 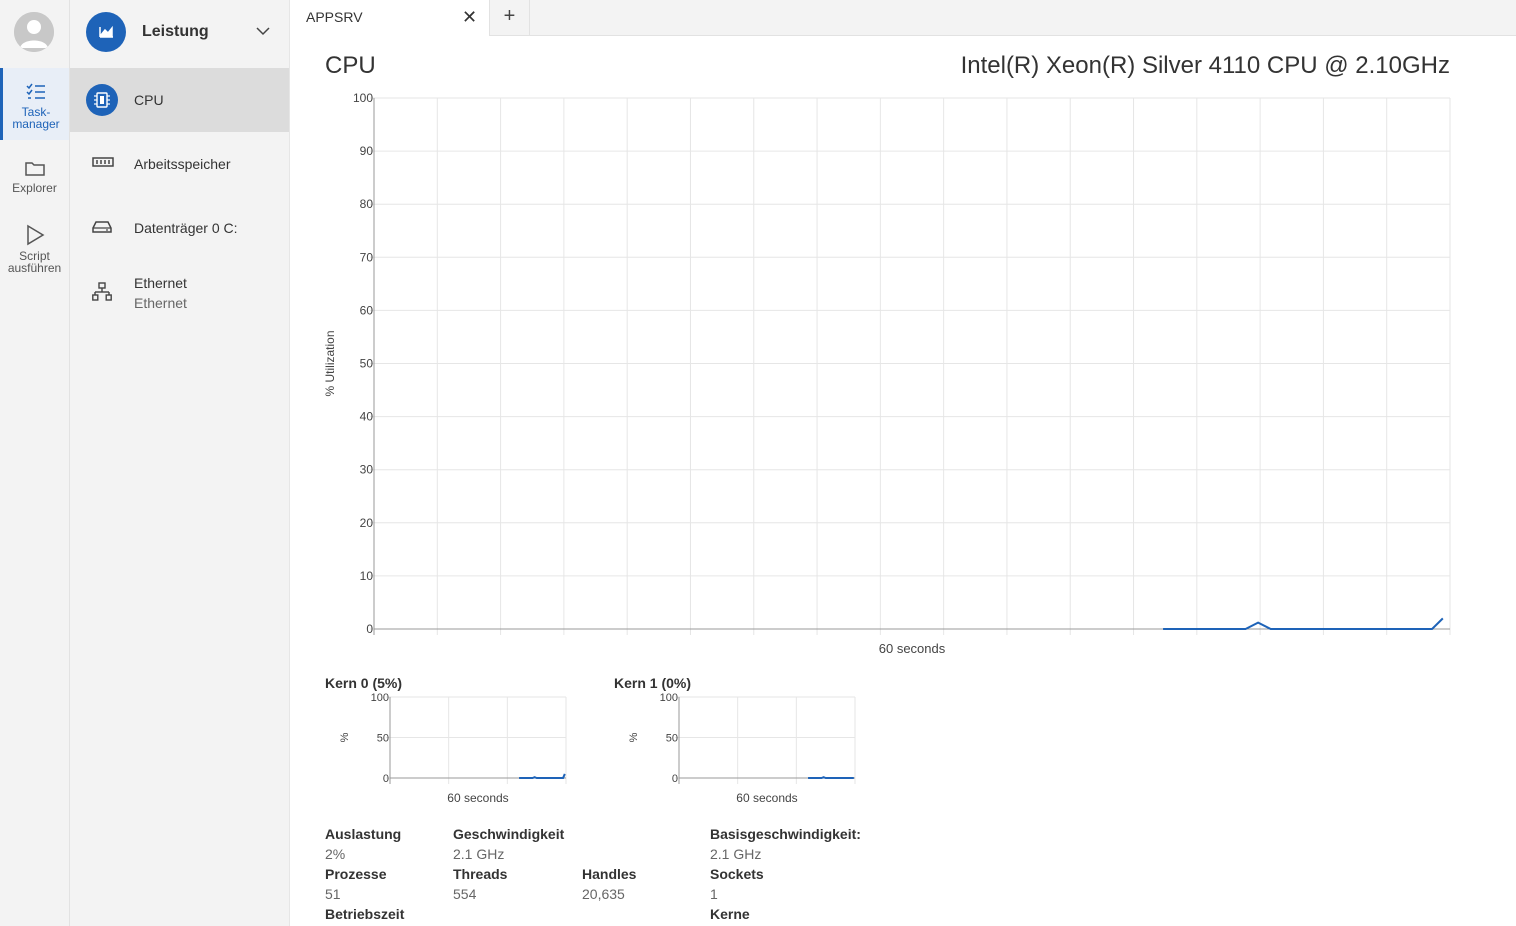 I want to click on y-tick-label: 40, so click(x=367, y=417).